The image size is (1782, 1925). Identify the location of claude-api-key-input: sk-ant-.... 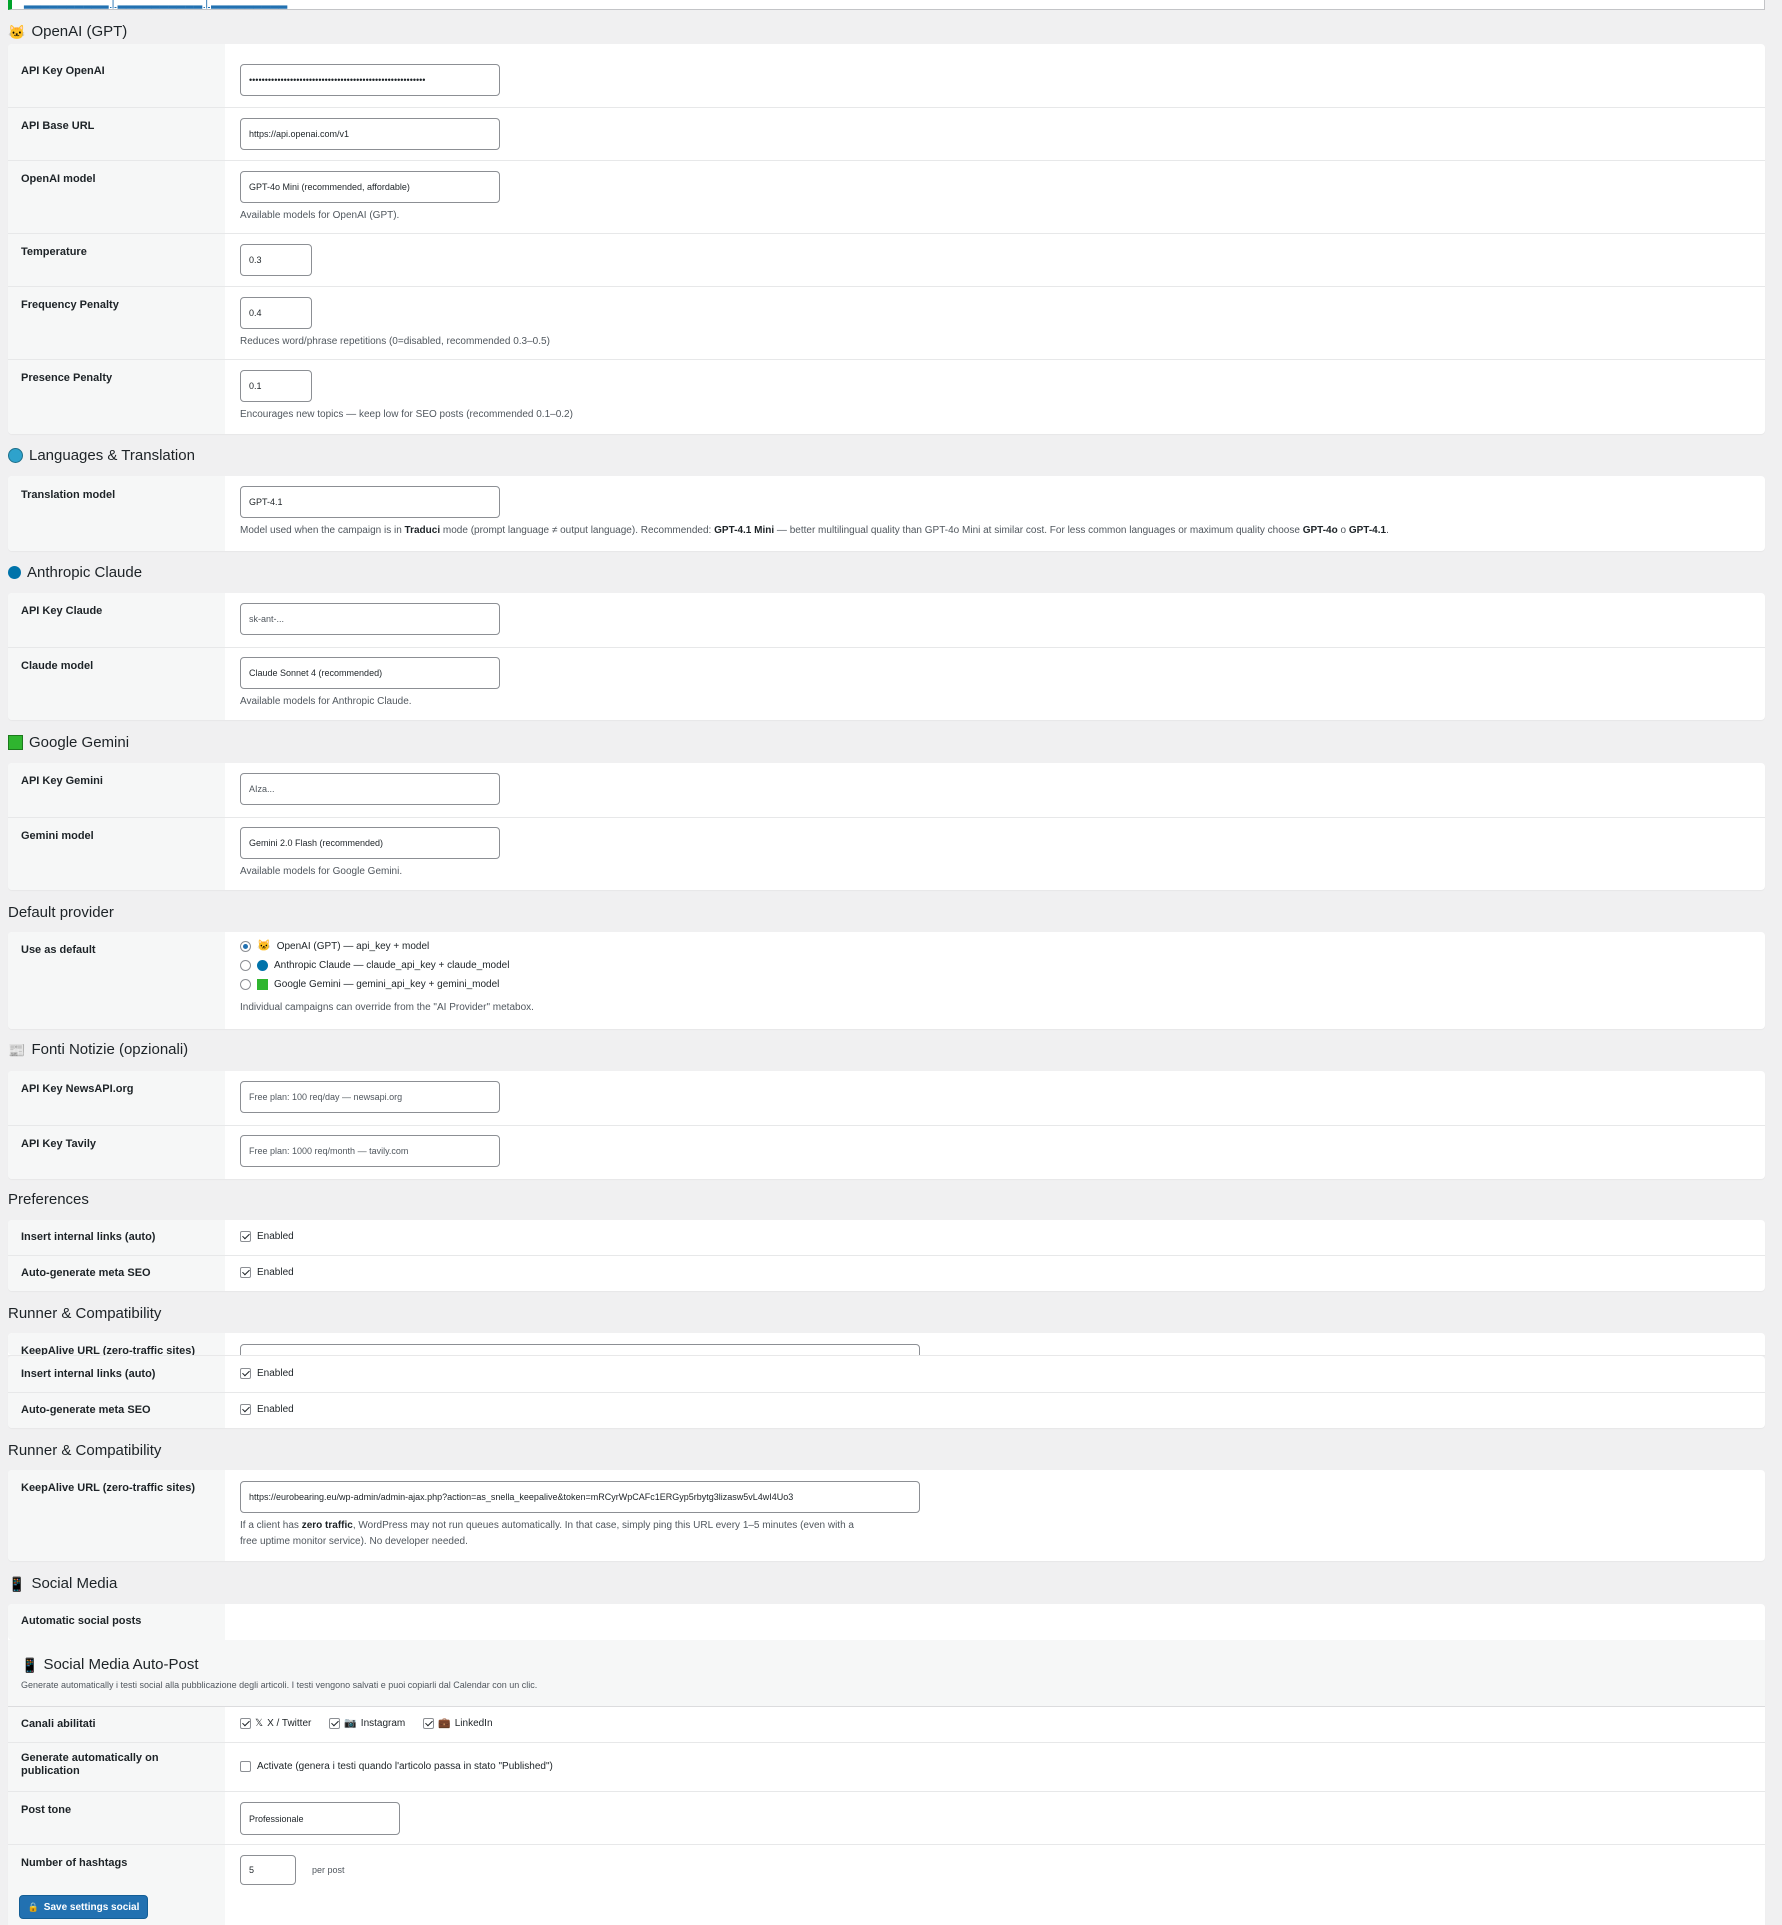
(370, 619).